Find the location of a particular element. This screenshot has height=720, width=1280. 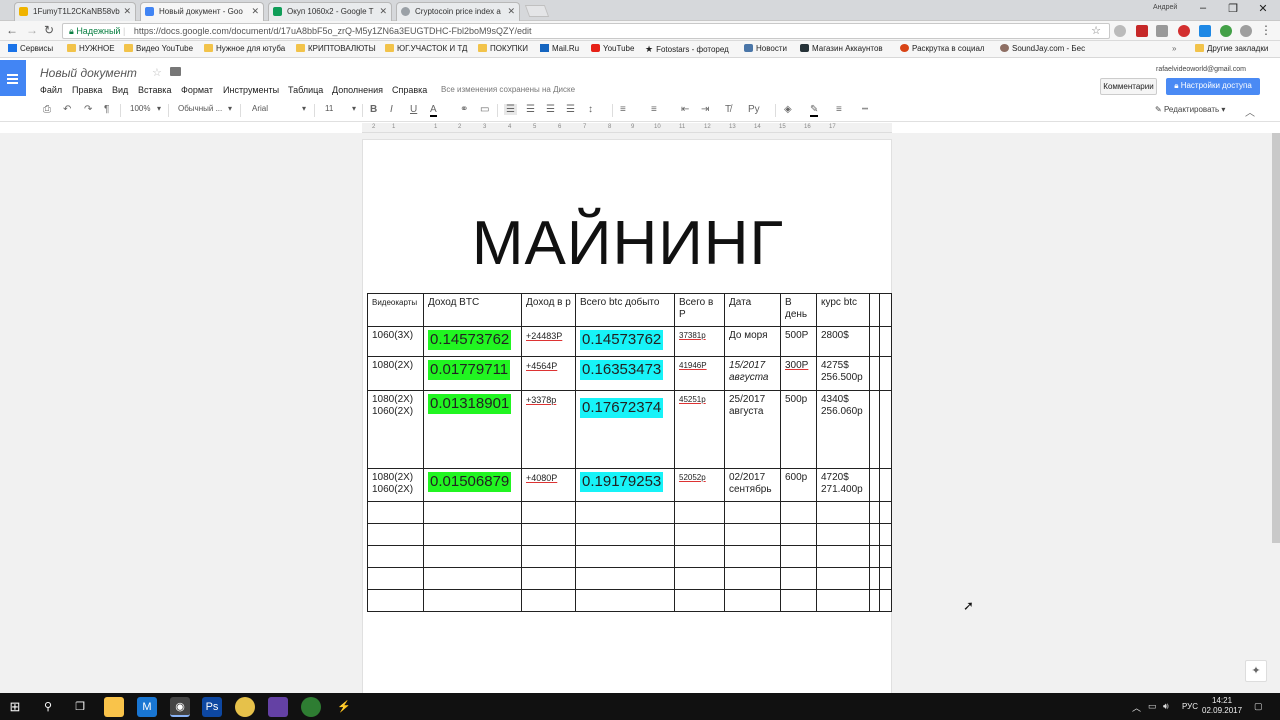

table-cell: +4564Р is located at coordinates (548, 373).